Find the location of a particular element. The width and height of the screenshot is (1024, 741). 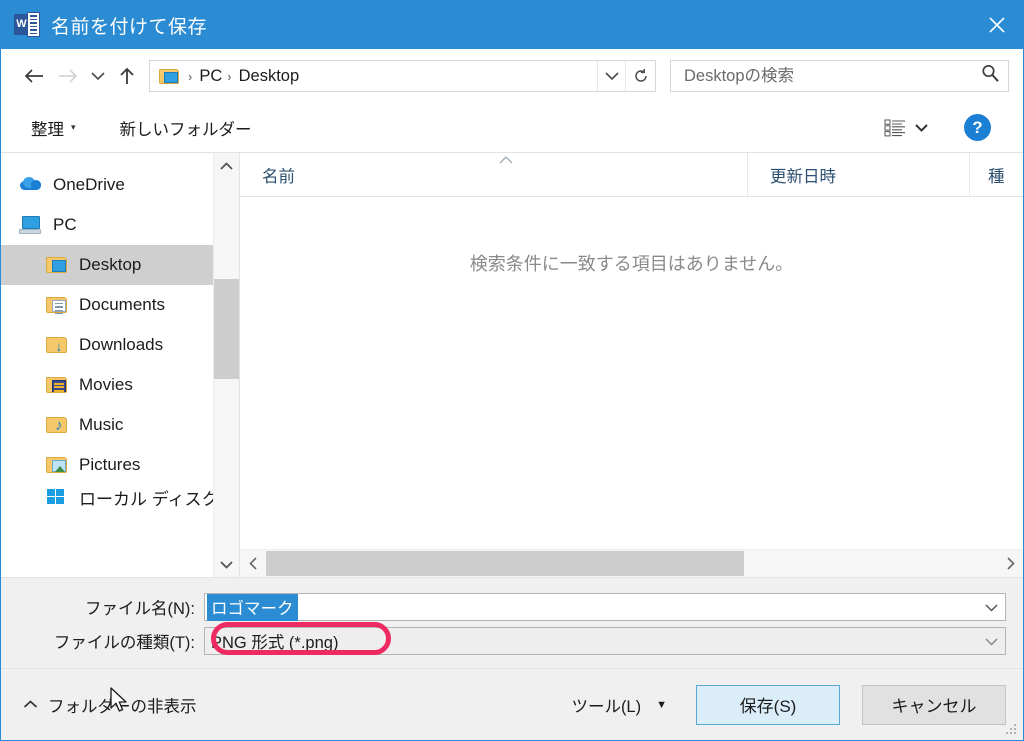

refresh-icon is located at coordinates (640, 76).